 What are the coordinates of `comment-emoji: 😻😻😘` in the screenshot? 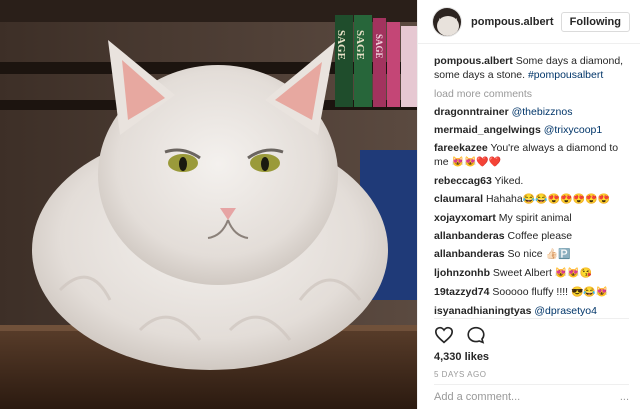 It's located at (573, 273).